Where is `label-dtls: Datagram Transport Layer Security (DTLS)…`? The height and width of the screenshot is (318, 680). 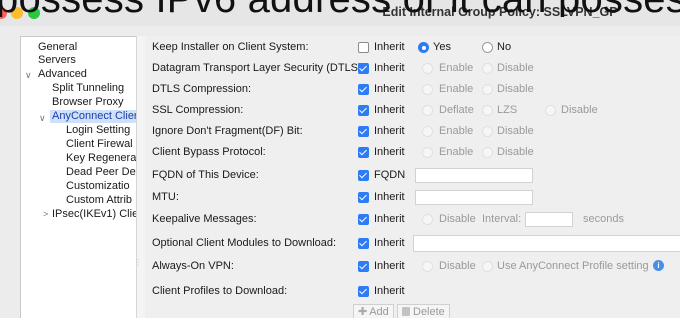
label-dtls: Datagram Transport Layer Security (DTLS)… is located at coordinates (258, 68).